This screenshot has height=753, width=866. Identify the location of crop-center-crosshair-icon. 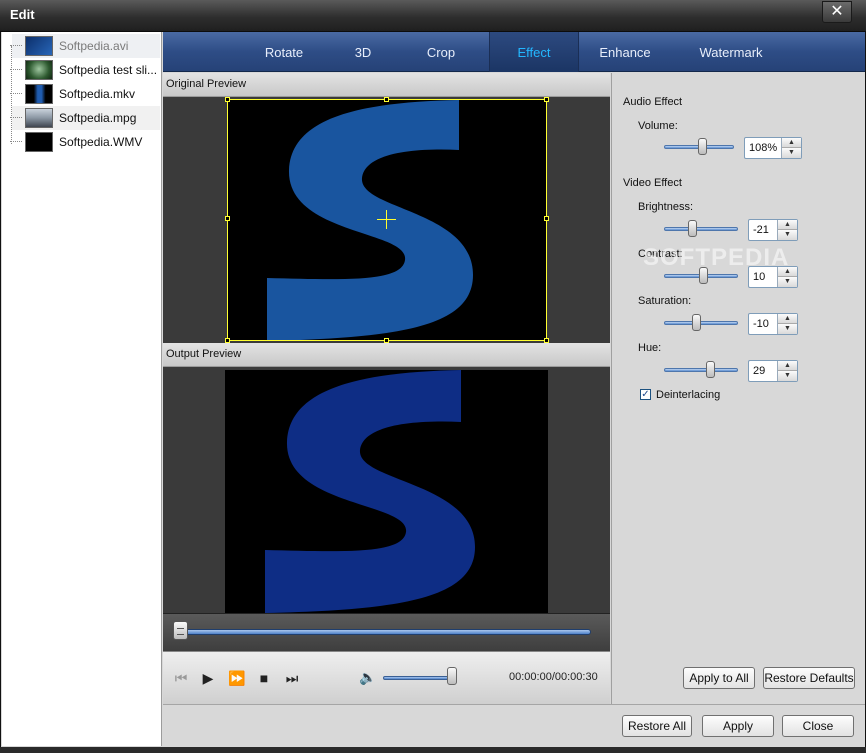
(386, 219).